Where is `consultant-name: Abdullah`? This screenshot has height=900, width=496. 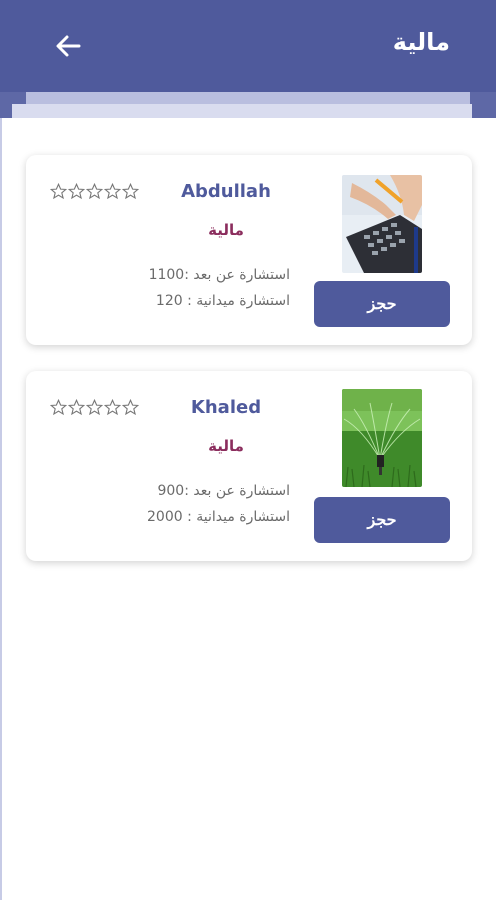 consultant-name: Abdullah is located at coordinates (226, 191).